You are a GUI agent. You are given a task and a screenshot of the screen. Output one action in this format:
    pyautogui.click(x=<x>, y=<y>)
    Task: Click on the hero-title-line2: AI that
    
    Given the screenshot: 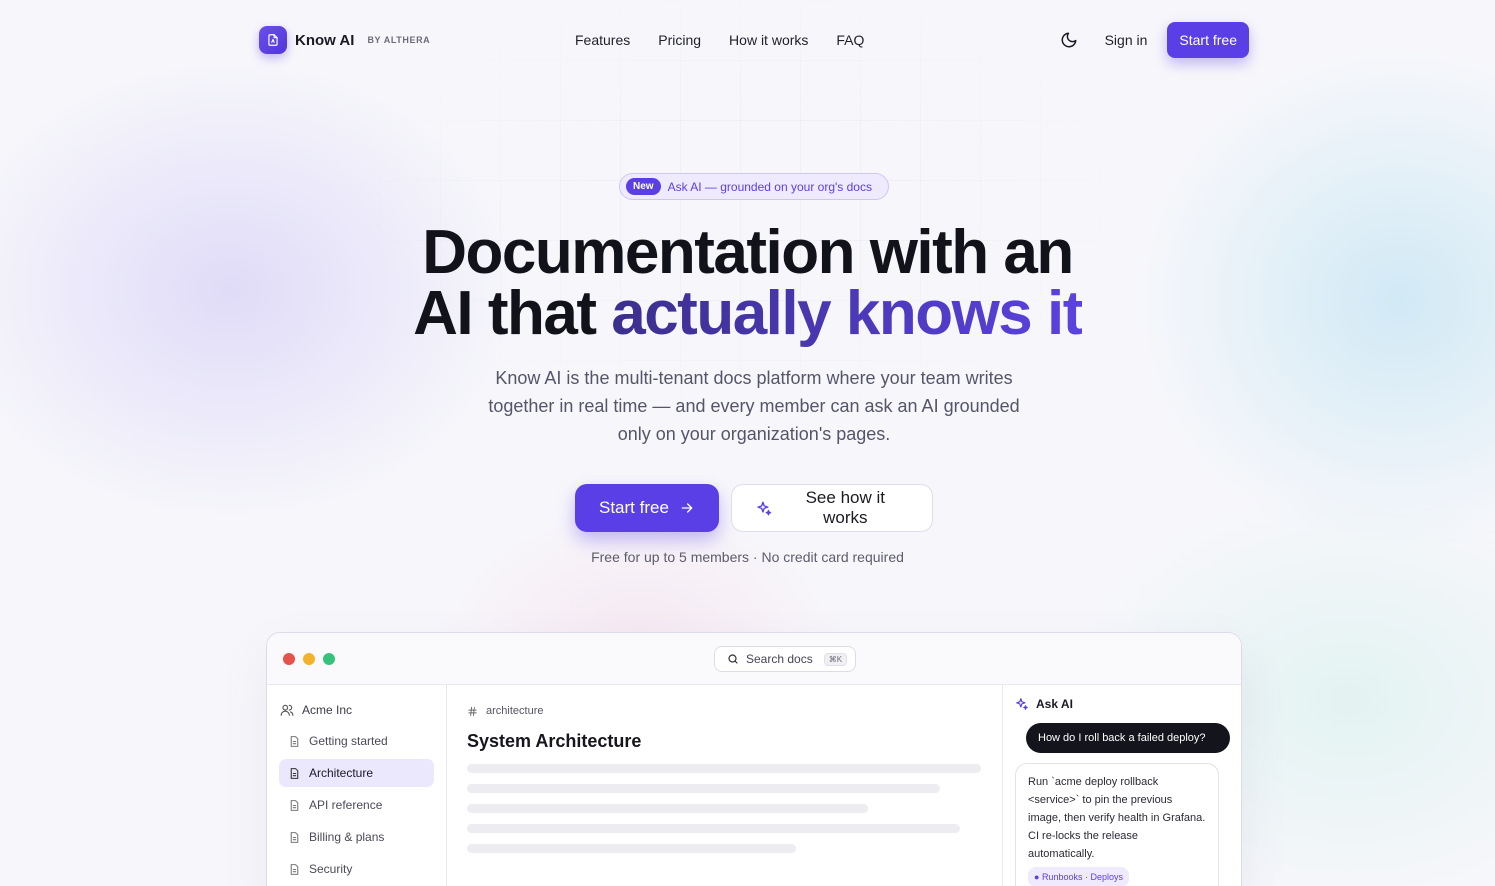 What is the action you would take?
    pyautogui.click(x=512, y=313)
    